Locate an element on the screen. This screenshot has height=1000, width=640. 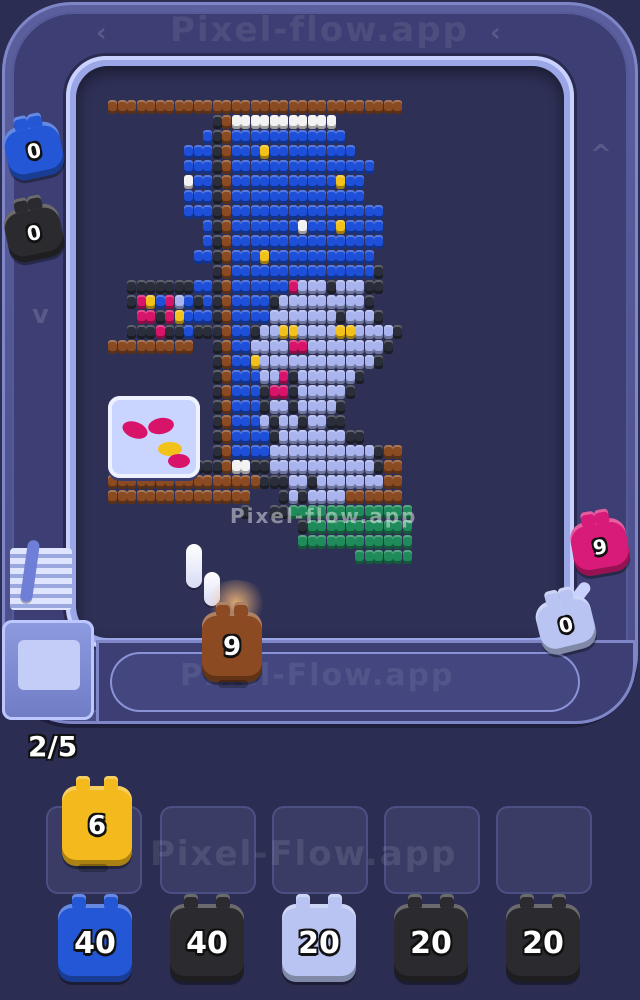
magenta-shooter-conveyor: 9 is located at coordinates (600, 547).